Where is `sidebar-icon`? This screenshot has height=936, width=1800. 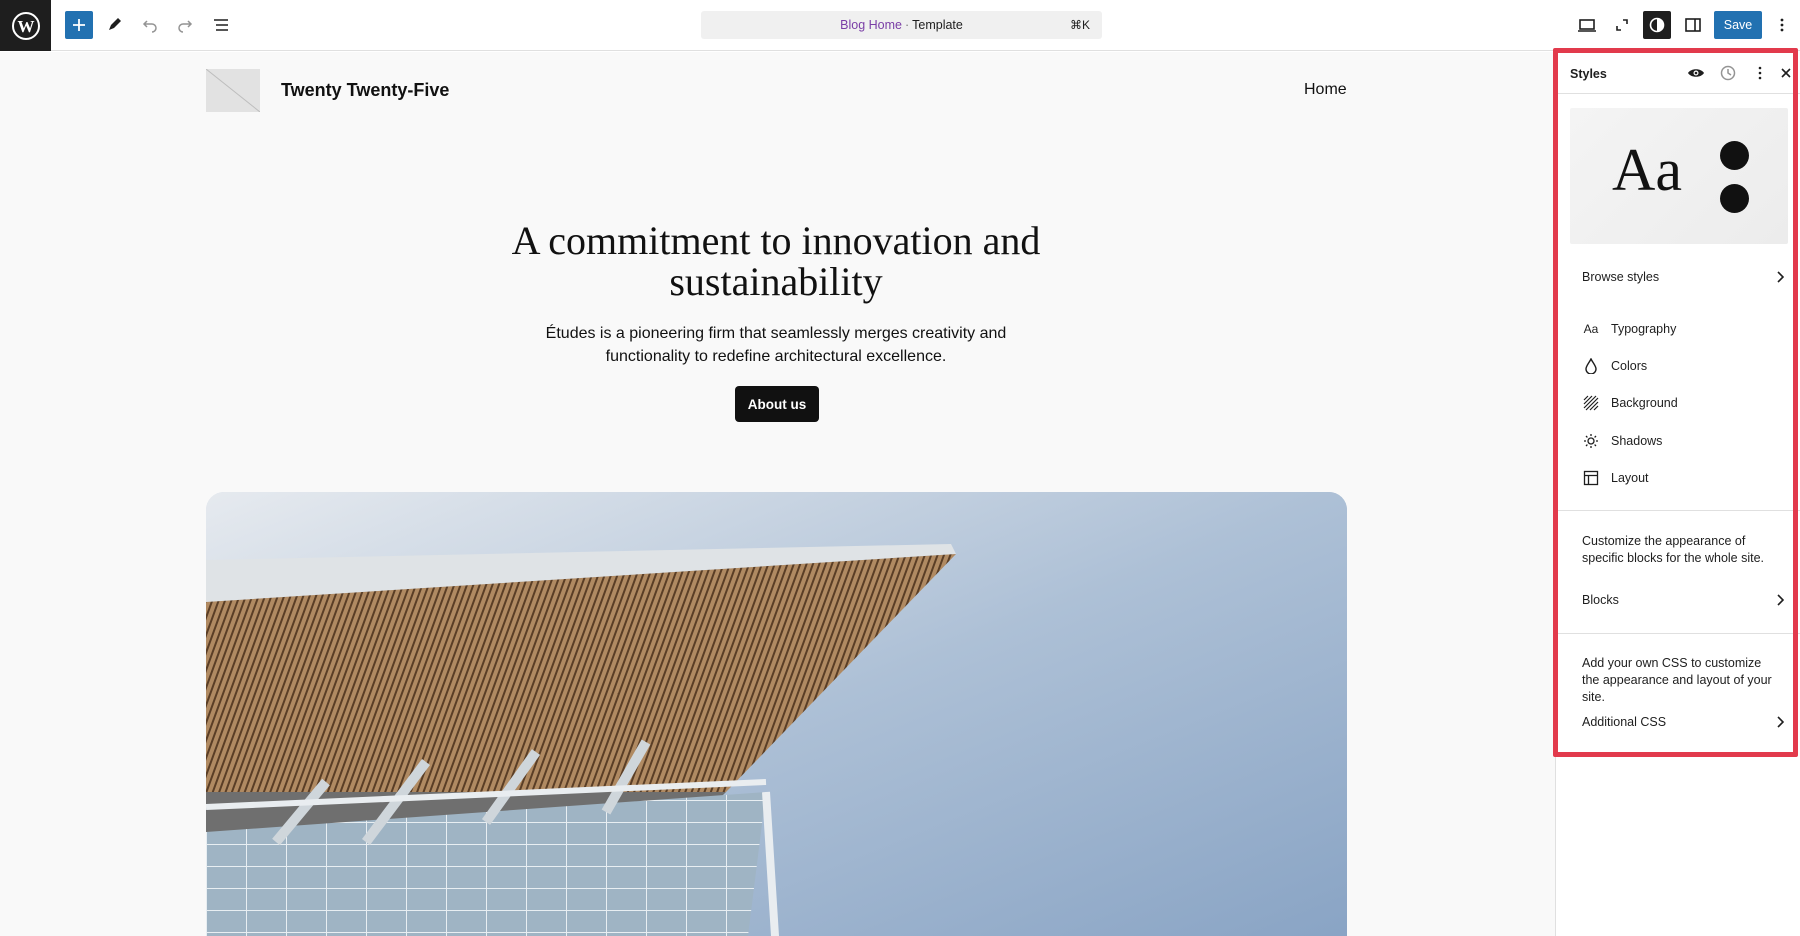 sidebar-icon is located at coordinates (1693, 25).